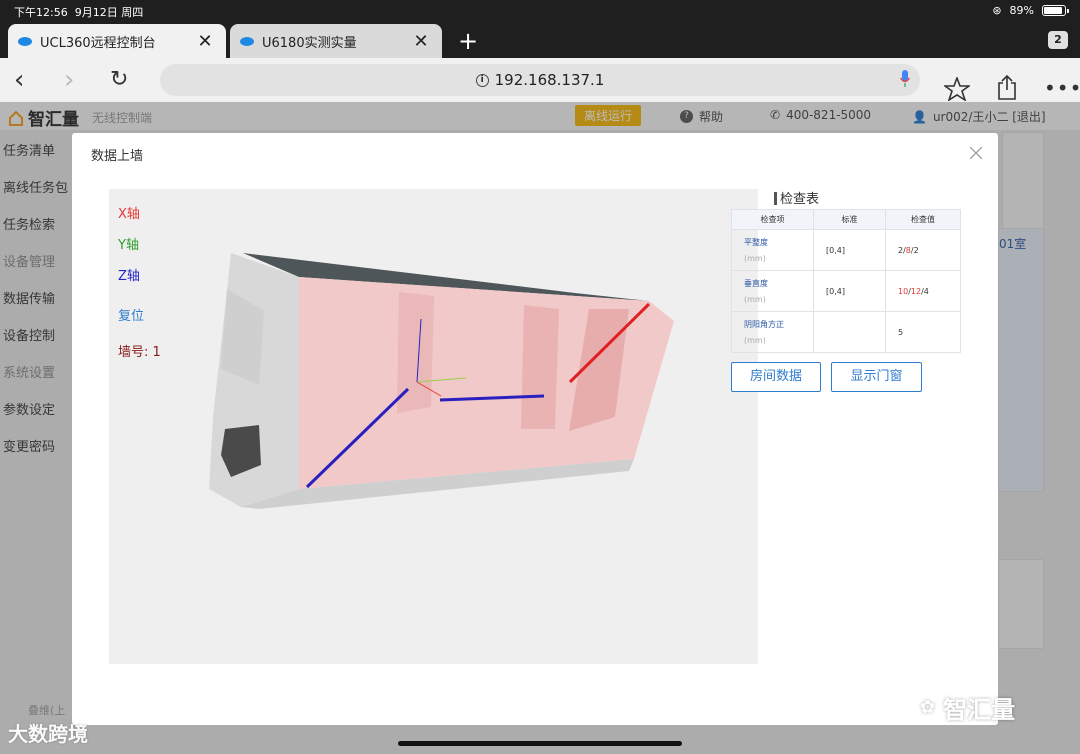  Describe the element at coordinates (1055, 10) in the screenshot. I see `battery-icon` at that location.